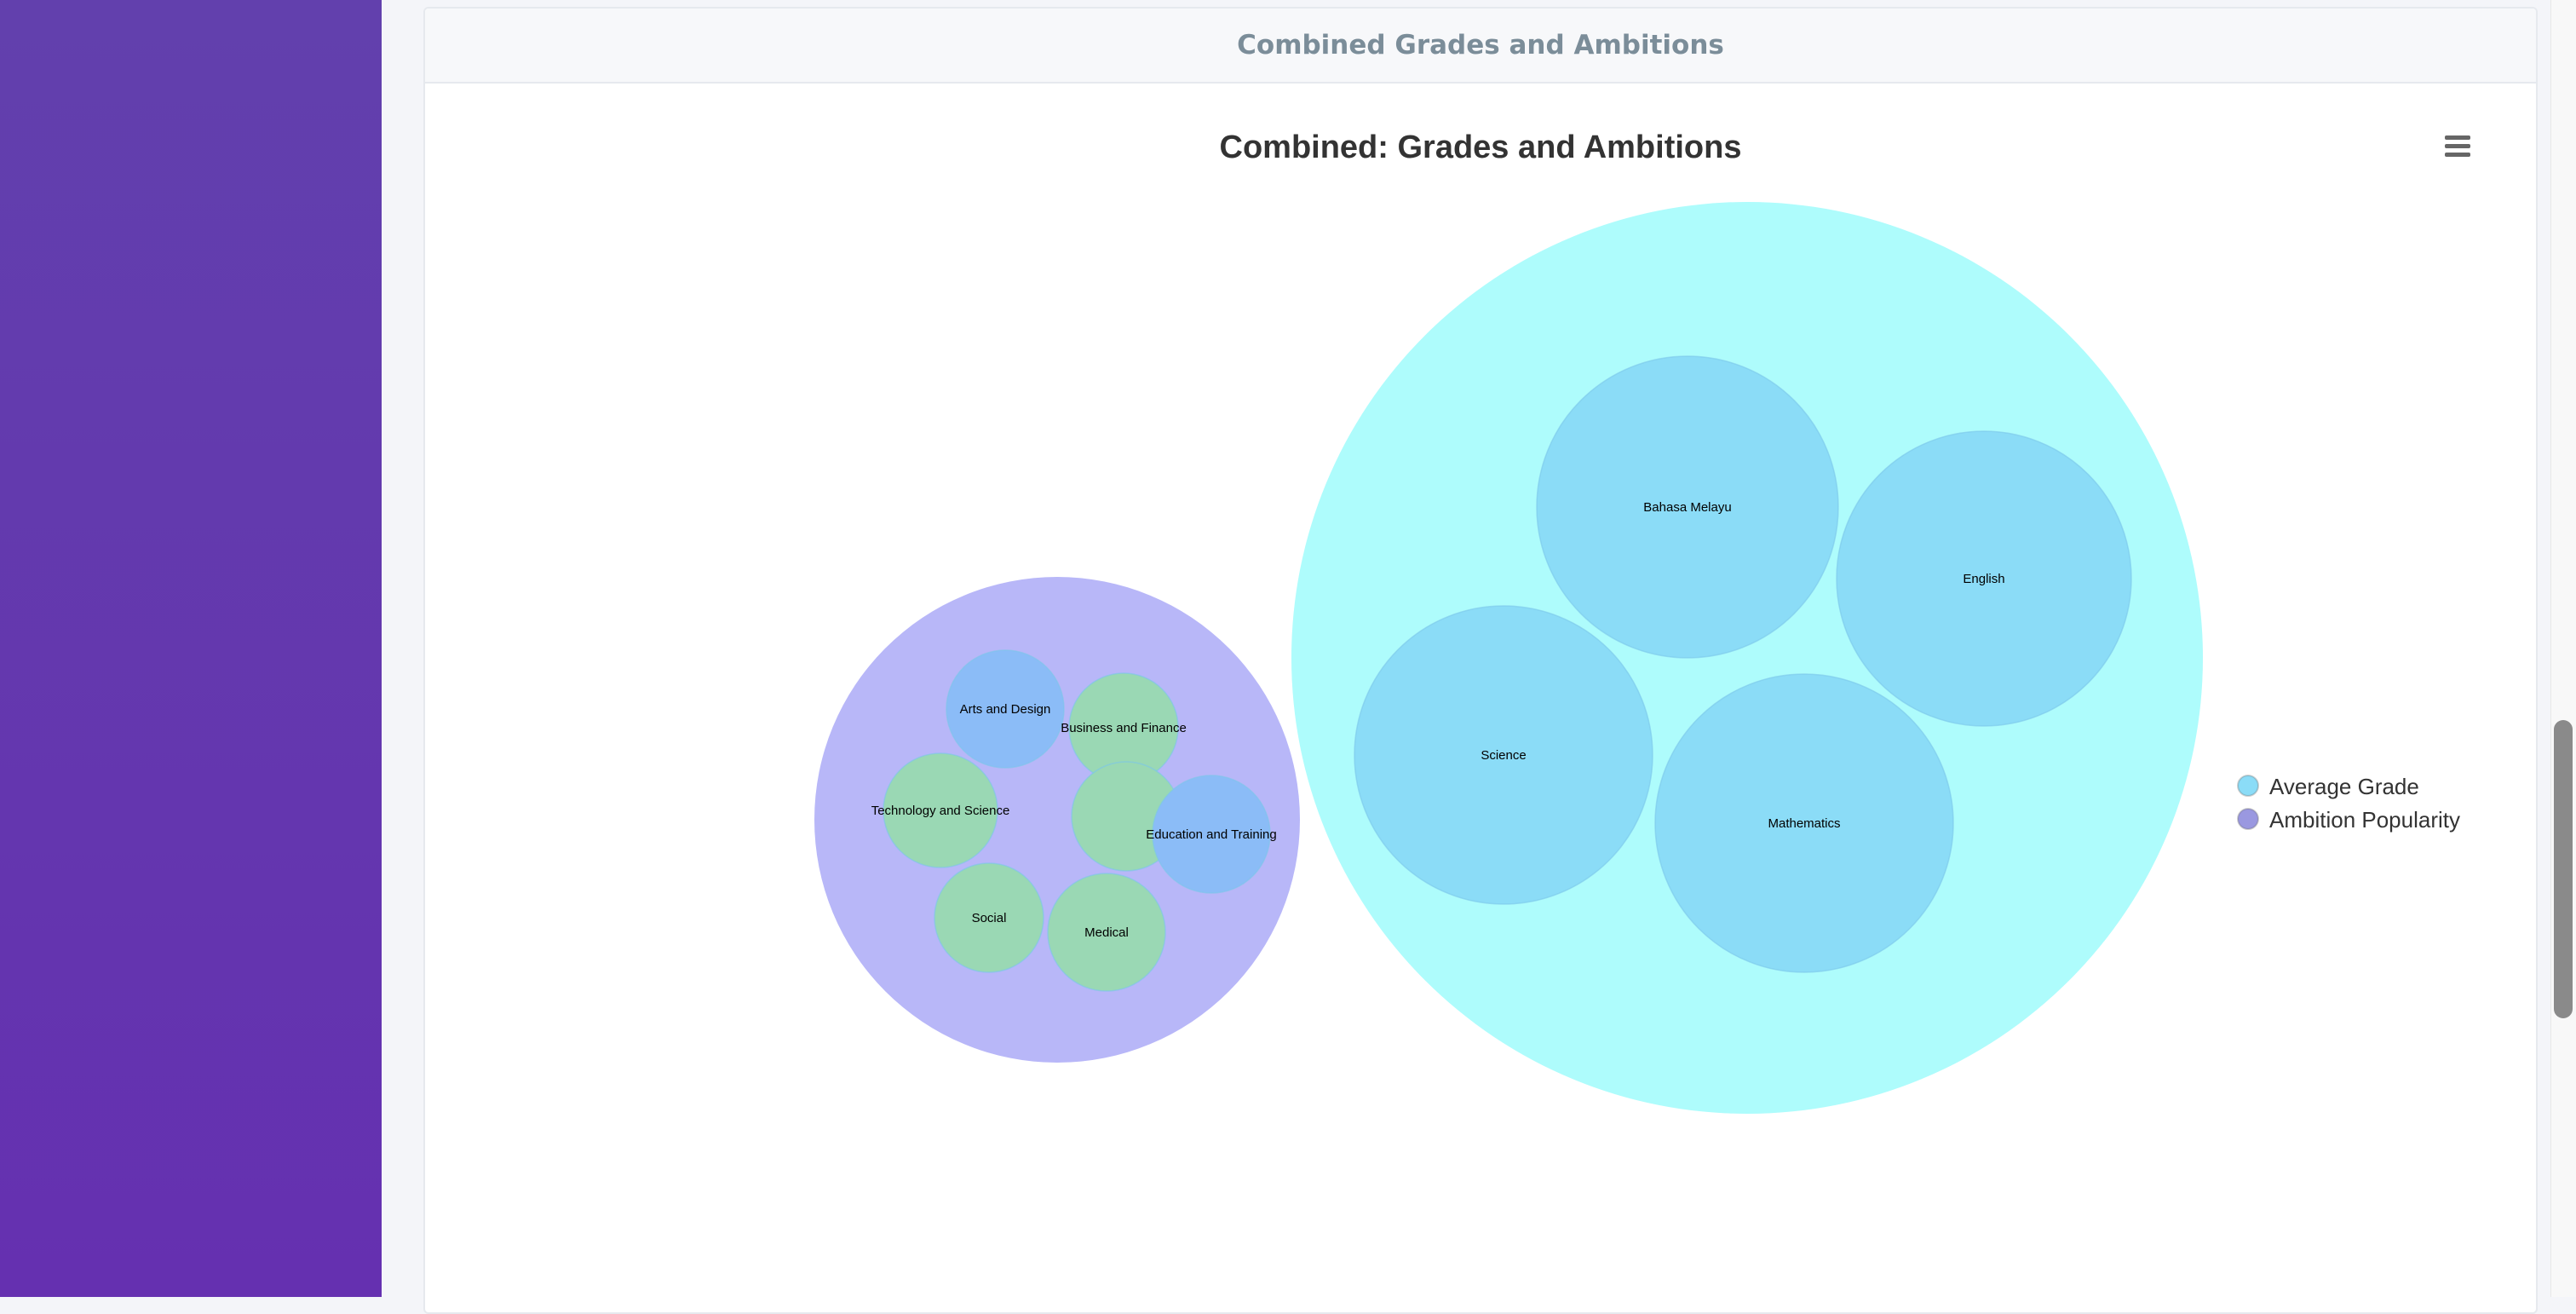 This screenshot has width=2576, height=1314. What do you see at coordinates (1687, 507) in the screenshot?
I see `bubble-label-bahasa-melayu: Bahasa Melayu` at bounding box center [1687, 507].